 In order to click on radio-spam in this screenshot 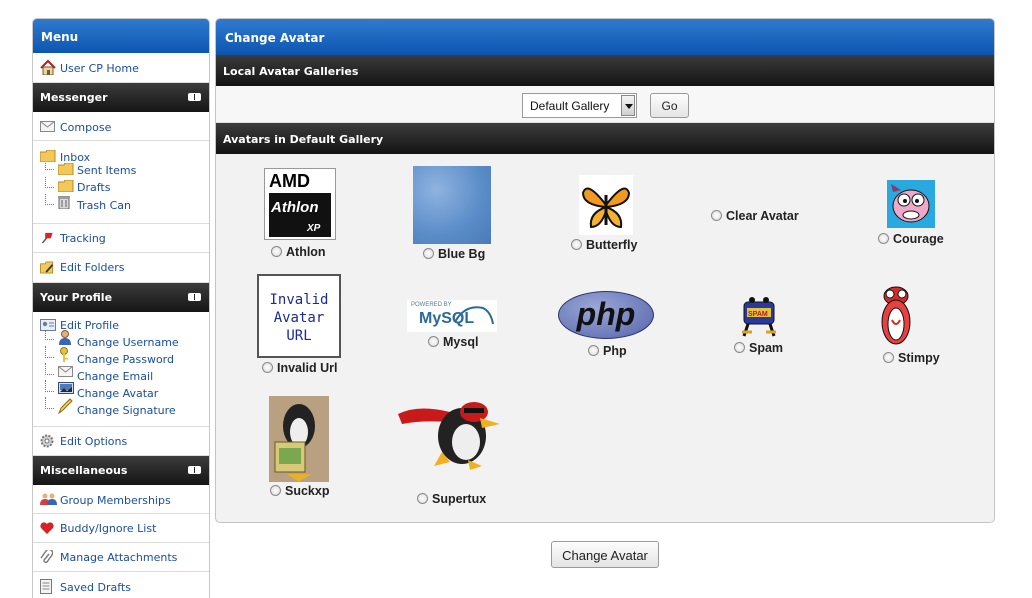, I will do `click(739, 347)`.